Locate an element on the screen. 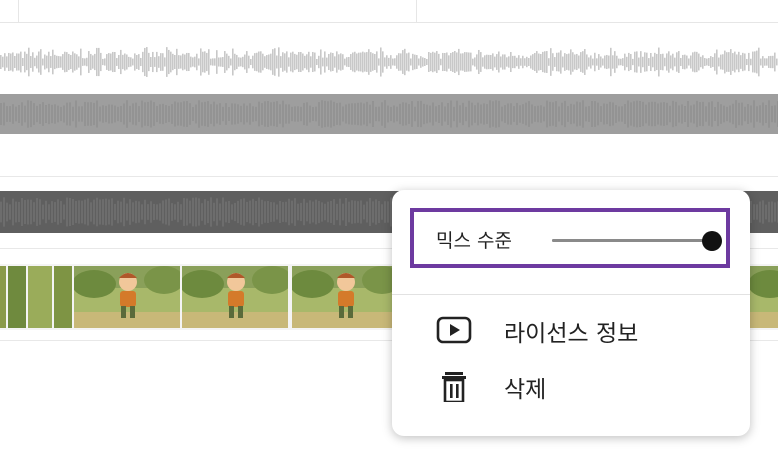 This screenshot has width=778, height=465. delete-label: 삭제 is located at coordinates (525, 390).